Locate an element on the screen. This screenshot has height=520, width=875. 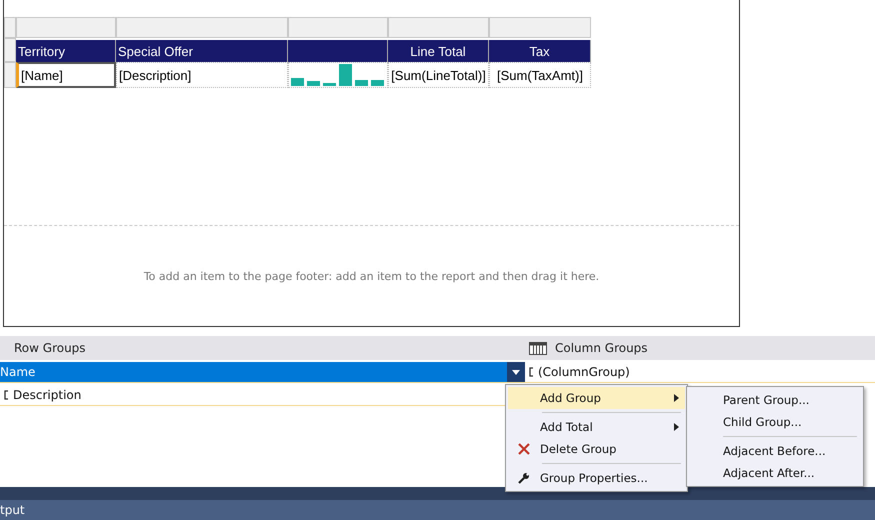
table-cell: [Description] is located at coordinates (202, 75).